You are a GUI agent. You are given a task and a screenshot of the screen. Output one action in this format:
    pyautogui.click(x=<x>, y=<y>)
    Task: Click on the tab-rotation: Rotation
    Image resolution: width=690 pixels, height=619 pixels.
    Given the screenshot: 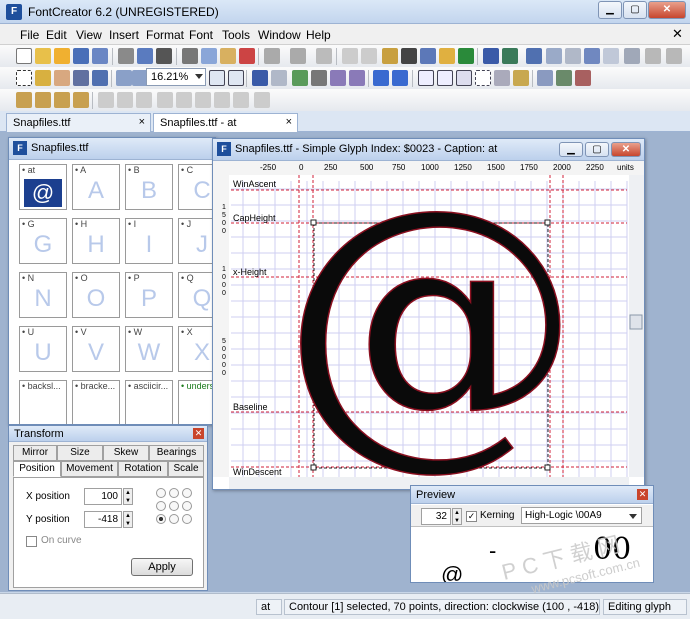 What is the action you would take?
    pyautogui.click(x=143, y=469)
    